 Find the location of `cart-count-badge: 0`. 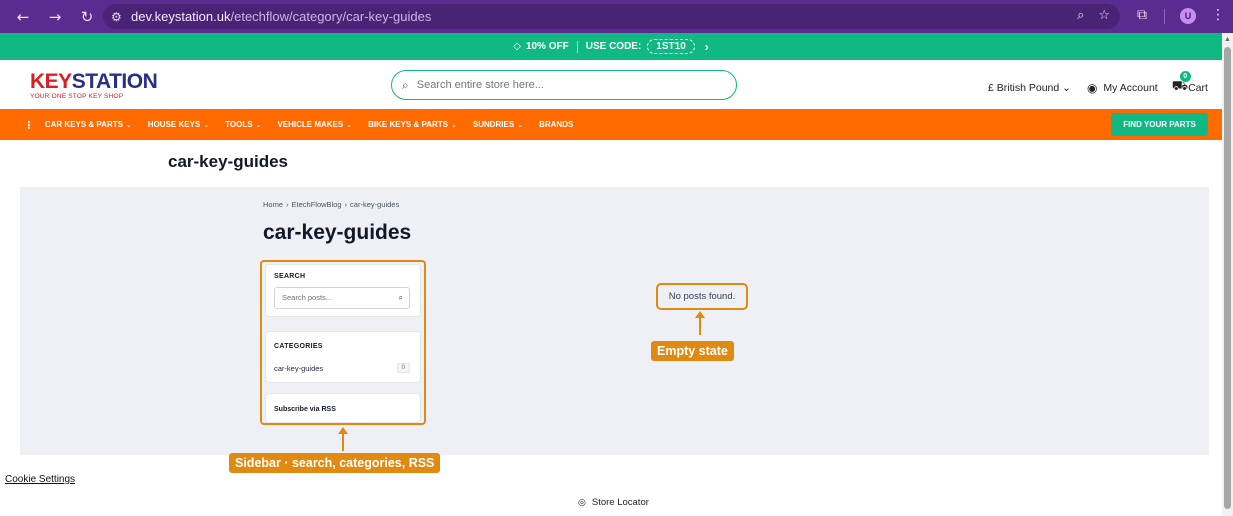

cart-count-badge: 0 is located at coordinates (1185, 76).